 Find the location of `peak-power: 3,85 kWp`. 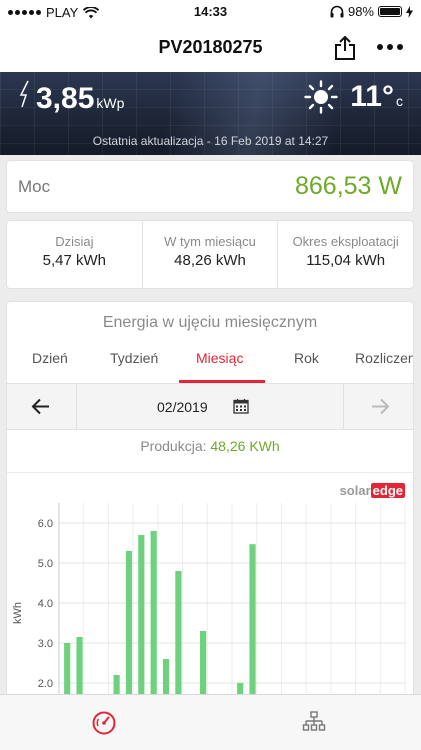

peak-power: 3,85 kWp is located at coordinates (71, 98).